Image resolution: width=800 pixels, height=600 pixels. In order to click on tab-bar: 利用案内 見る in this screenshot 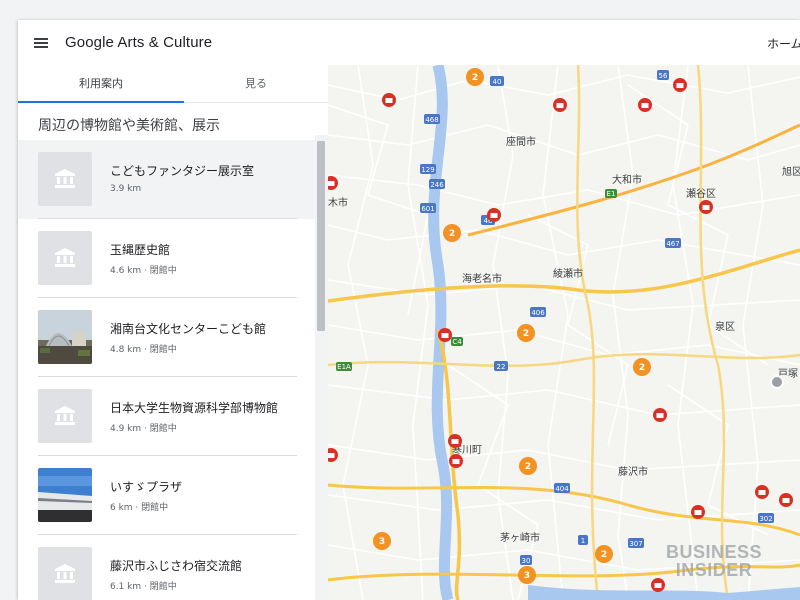, I will do `click(173, 84)`.